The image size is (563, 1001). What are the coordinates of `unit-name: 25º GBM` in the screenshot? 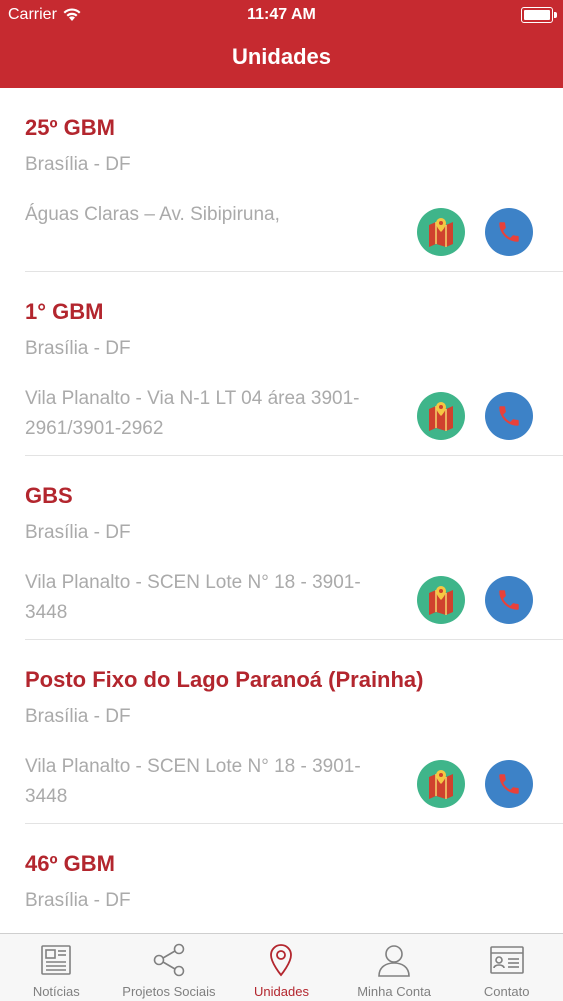 It's located at (70, 127).